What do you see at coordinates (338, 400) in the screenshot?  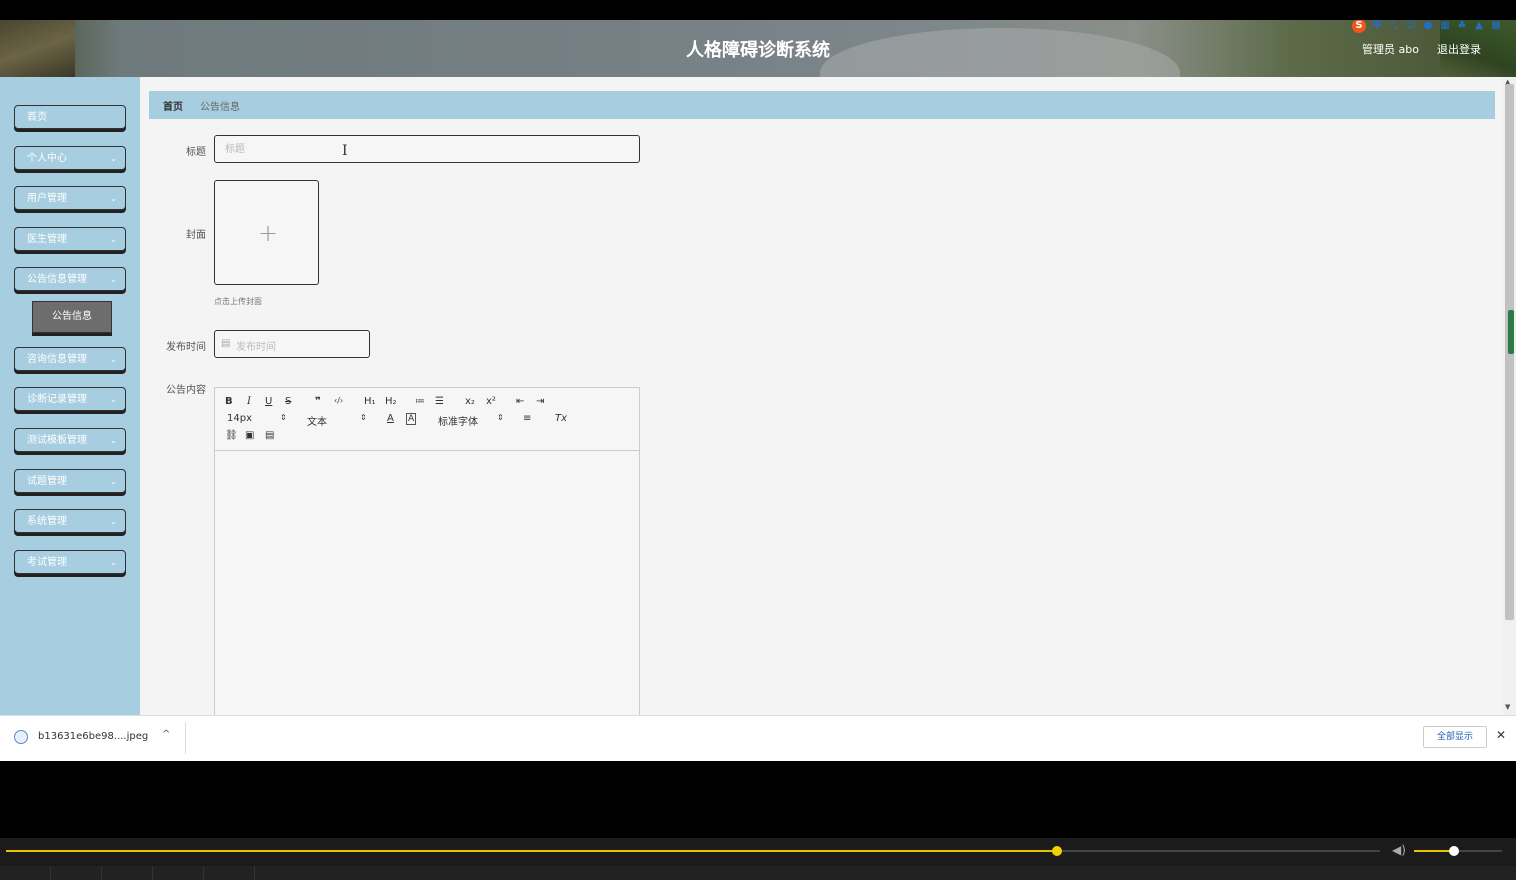 I see `code-block-button: ‹/›` at bounding box center [338, 400].